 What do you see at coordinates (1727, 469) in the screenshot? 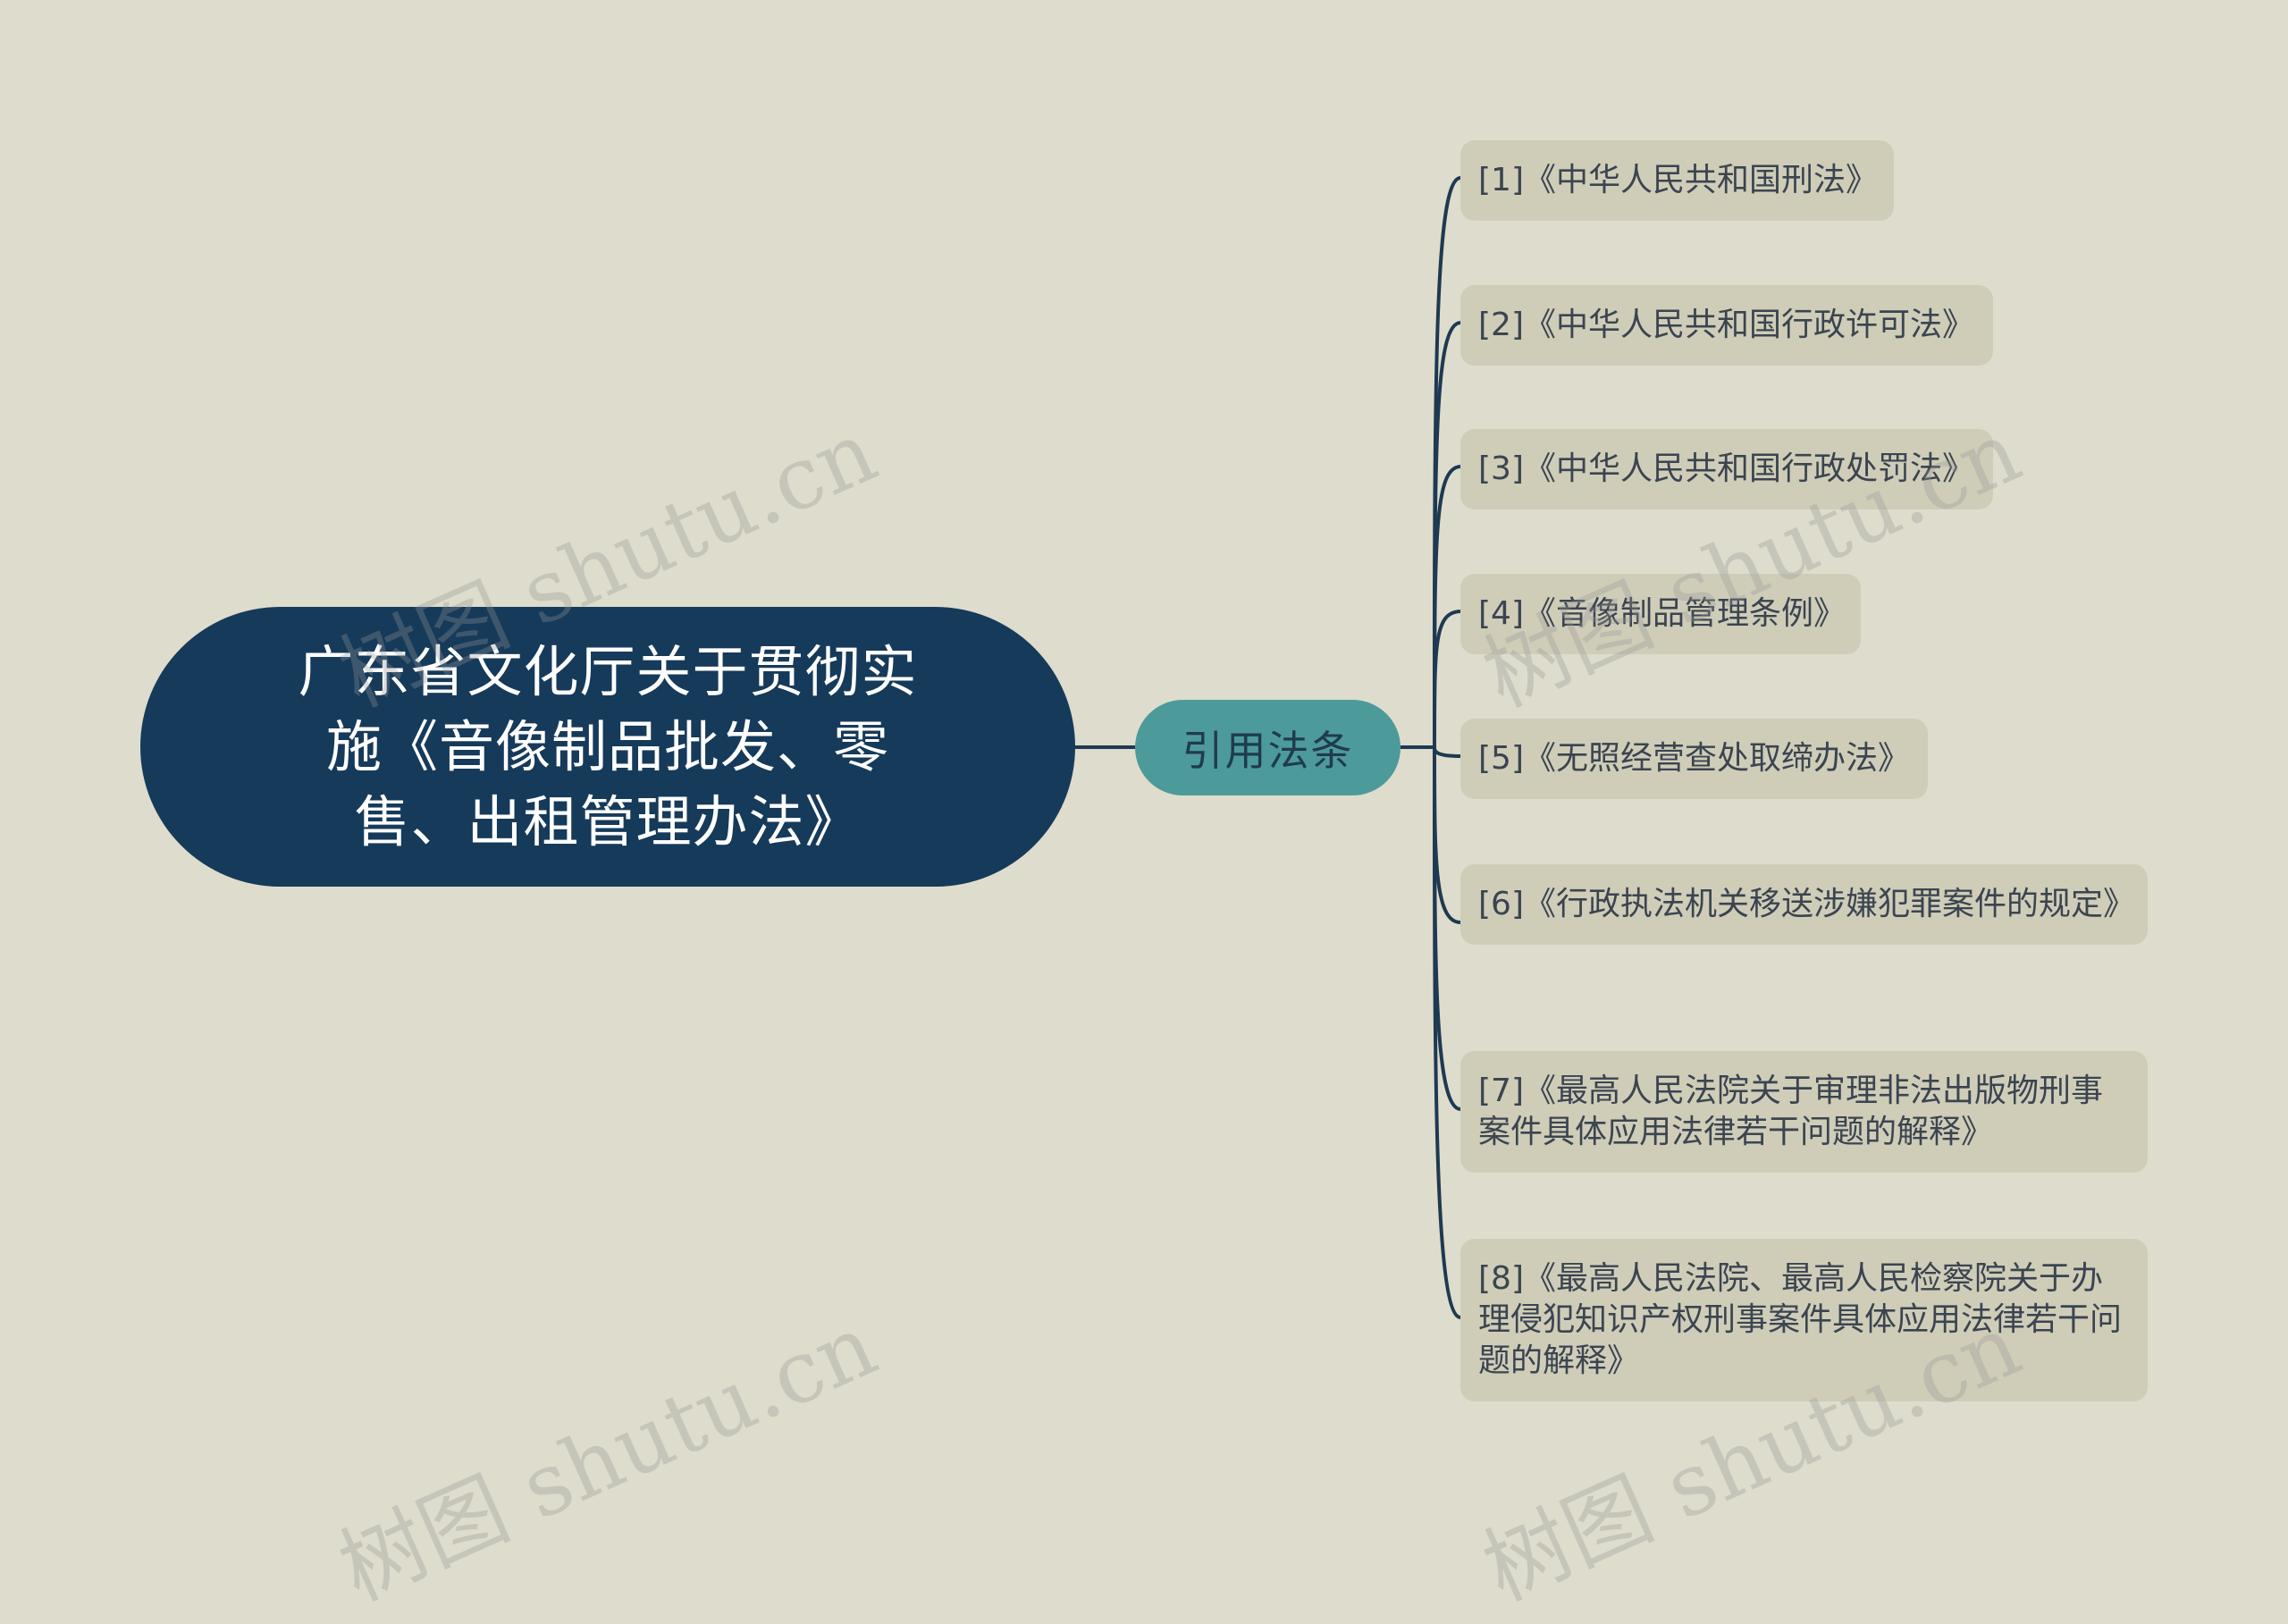
I see `leaf-node-3: [3]《中华人民共和国行政处罚法》` at bounding box center [1727, 469].